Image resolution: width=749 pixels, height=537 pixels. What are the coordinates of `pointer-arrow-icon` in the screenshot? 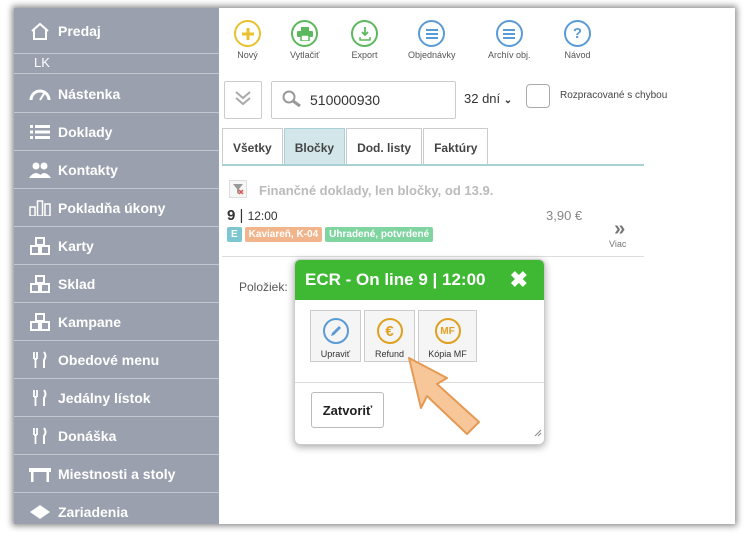 It's located at (445, 399).